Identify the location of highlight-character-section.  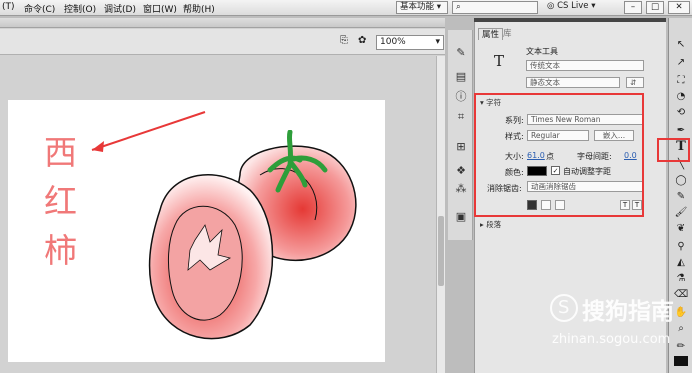
(559, 155).